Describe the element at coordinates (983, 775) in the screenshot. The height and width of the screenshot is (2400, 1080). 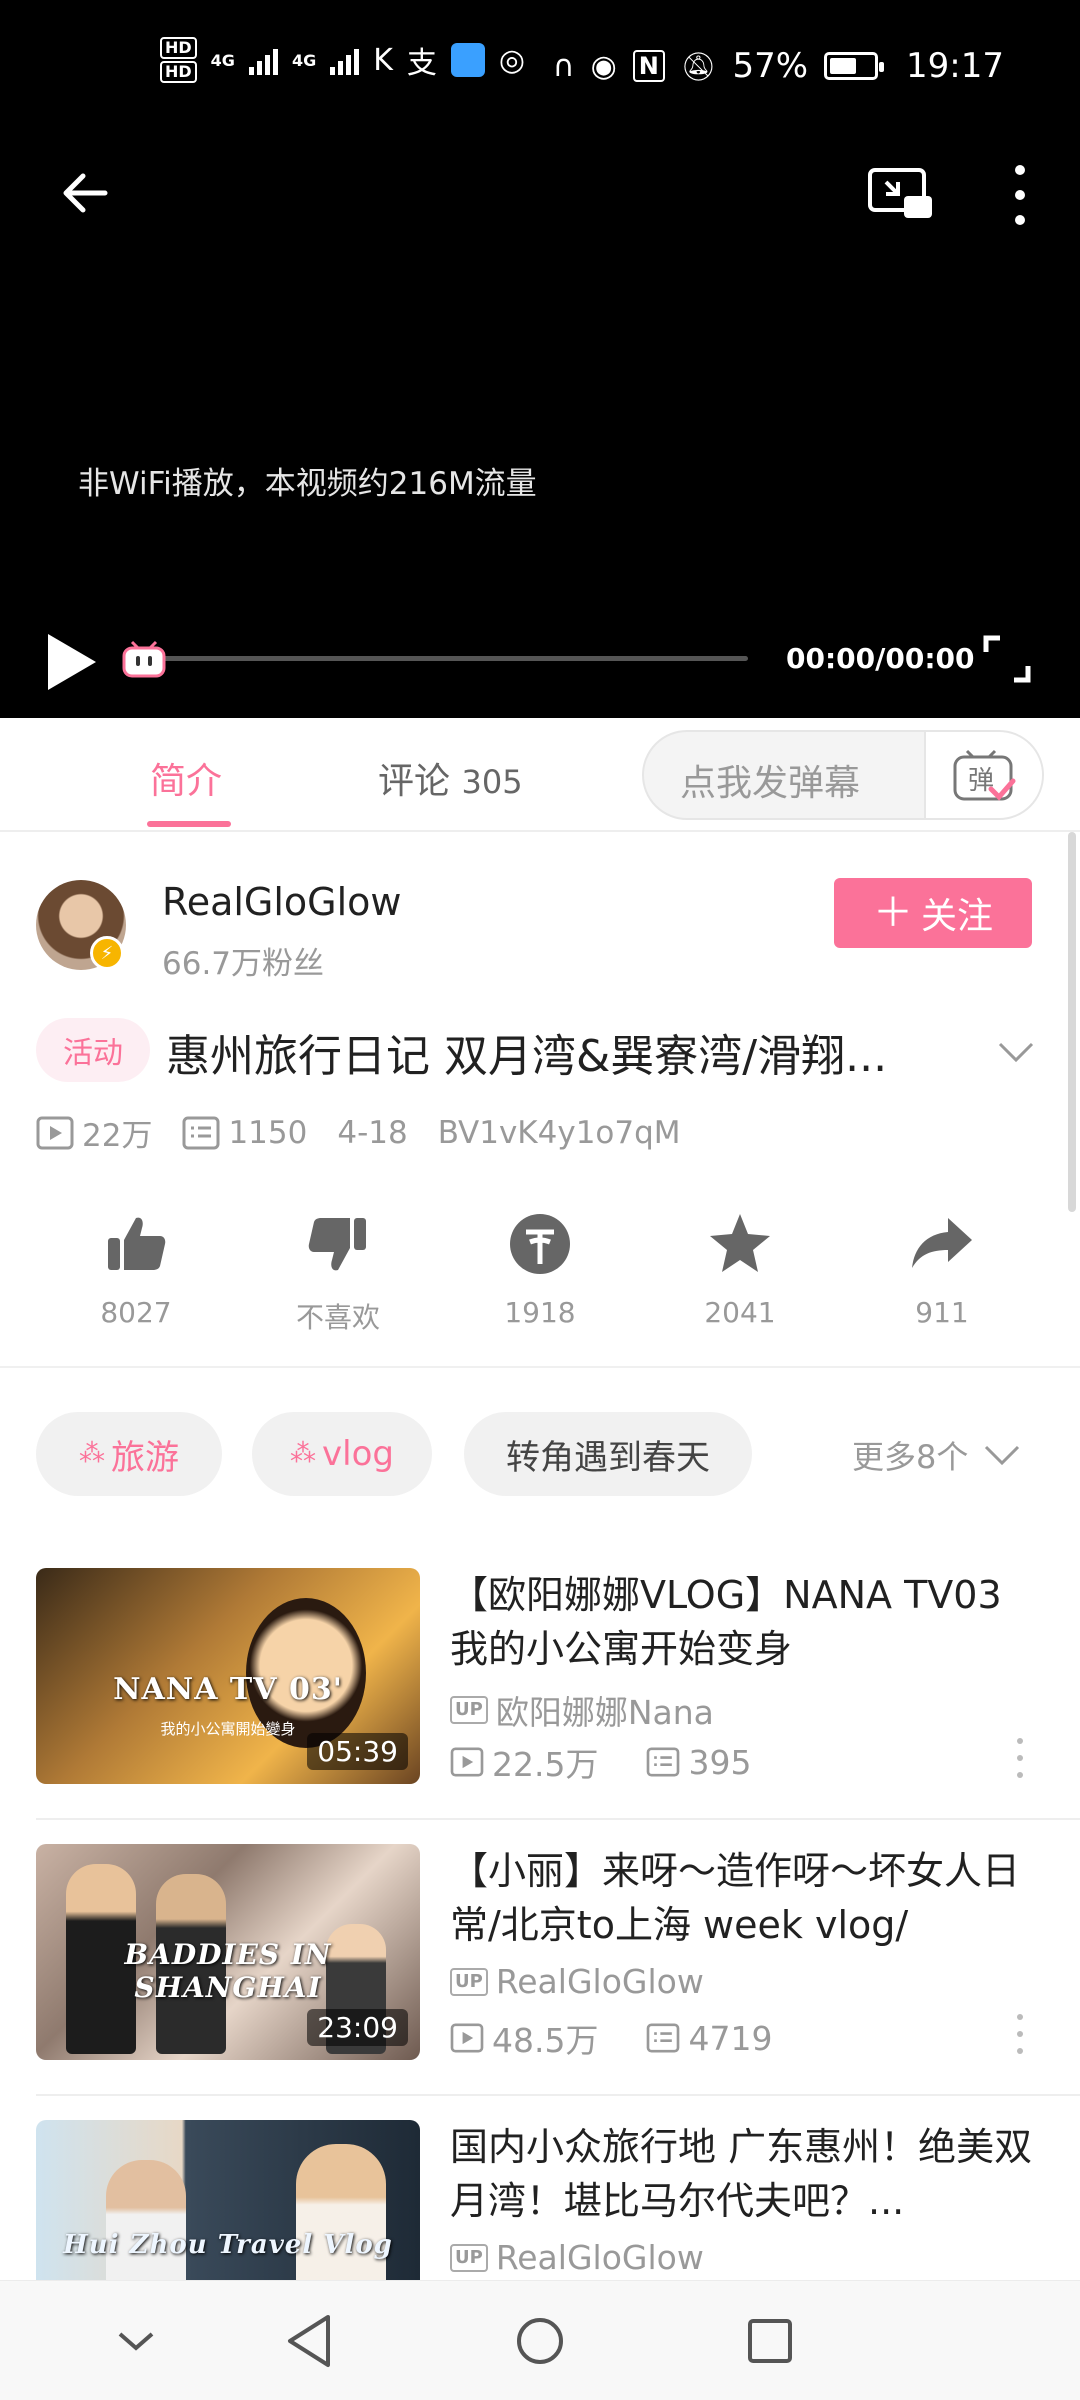
I see `danmaku-toggle-button: 弹` at that location.